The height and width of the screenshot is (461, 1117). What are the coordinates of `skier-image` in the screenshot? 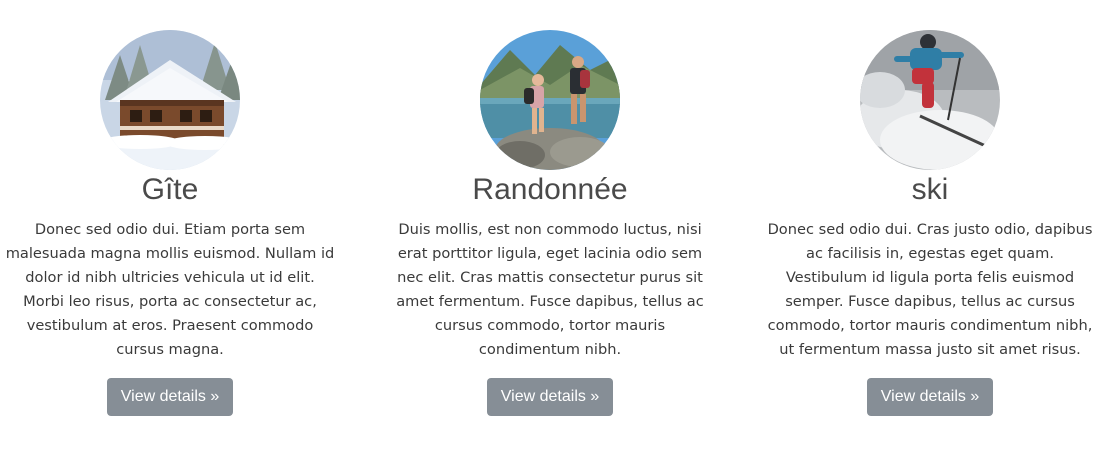 It's located at (930, 100).